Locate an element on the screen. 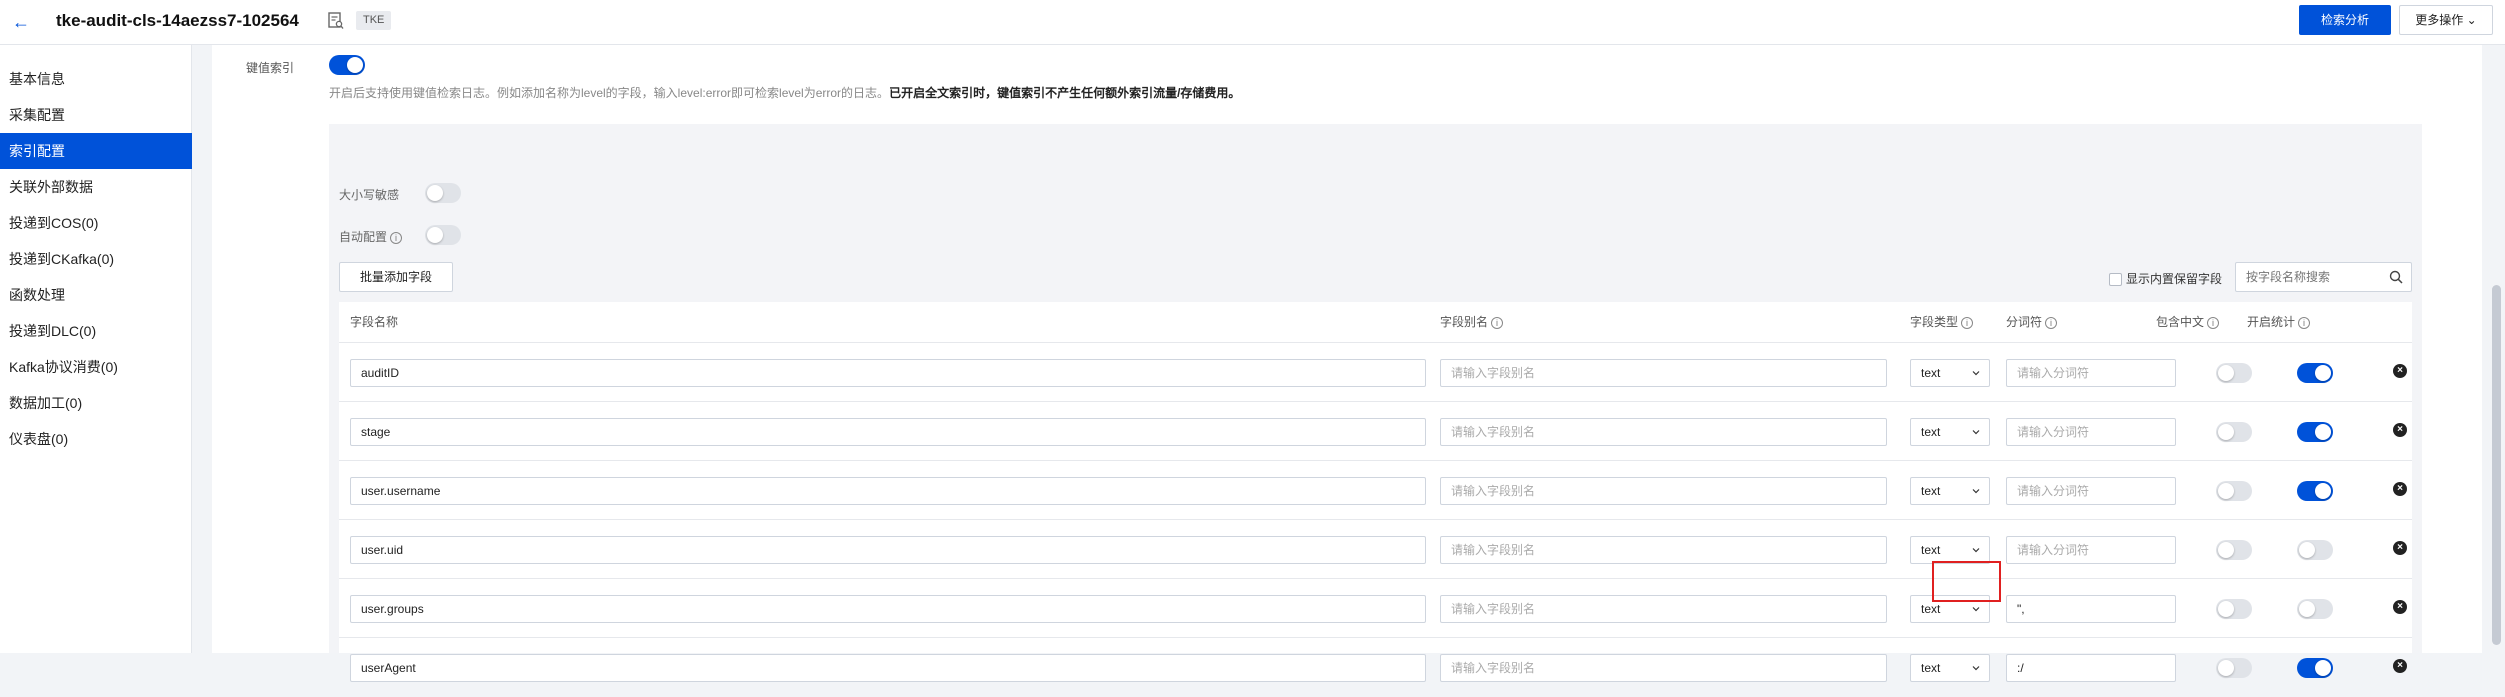 The height and width of the screenshot is (697, 2505). sidebar-item-function: 函数处理 is located at coordinates (96, 295).